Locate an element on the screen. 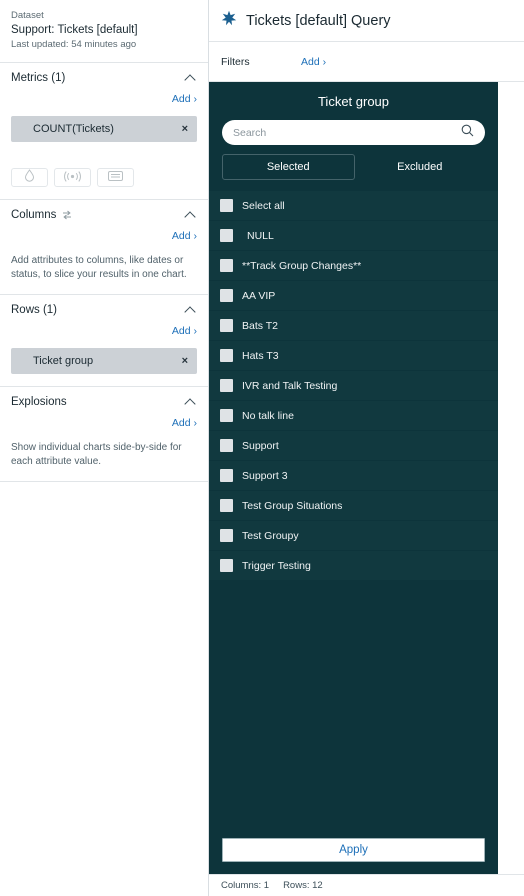 The width and height of the screenshot is (524, 896). list-item-label: Hats T3 is located at coordinates (260, 355).